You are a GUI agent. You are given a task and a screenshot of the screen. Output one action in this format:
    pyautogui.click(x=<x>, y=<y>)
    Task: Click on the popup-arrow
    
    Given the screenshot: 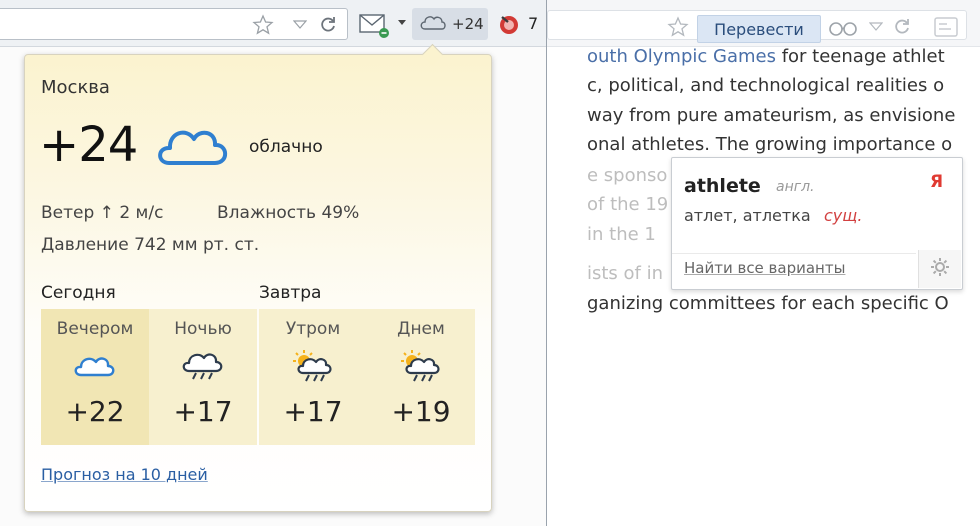 What is the action you would take?
    pyautogui.click(x=432, y=54)
    